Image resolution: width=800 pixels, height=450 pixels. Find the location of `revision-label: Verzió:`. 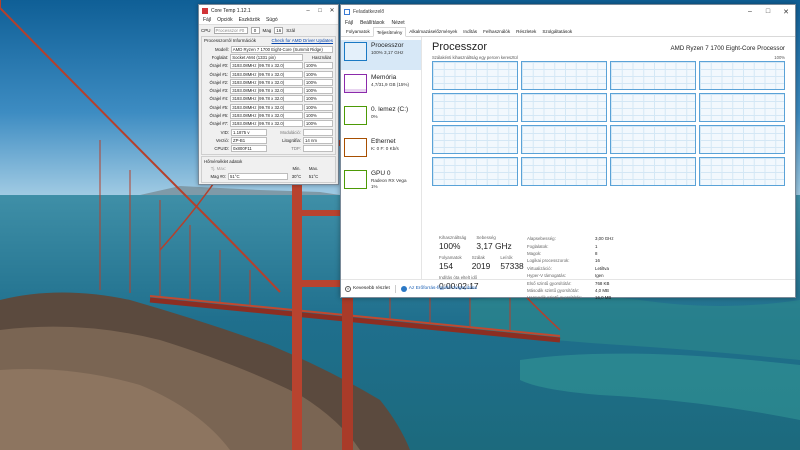

revision-label: Verzió: is located at coordinates (222, 140).